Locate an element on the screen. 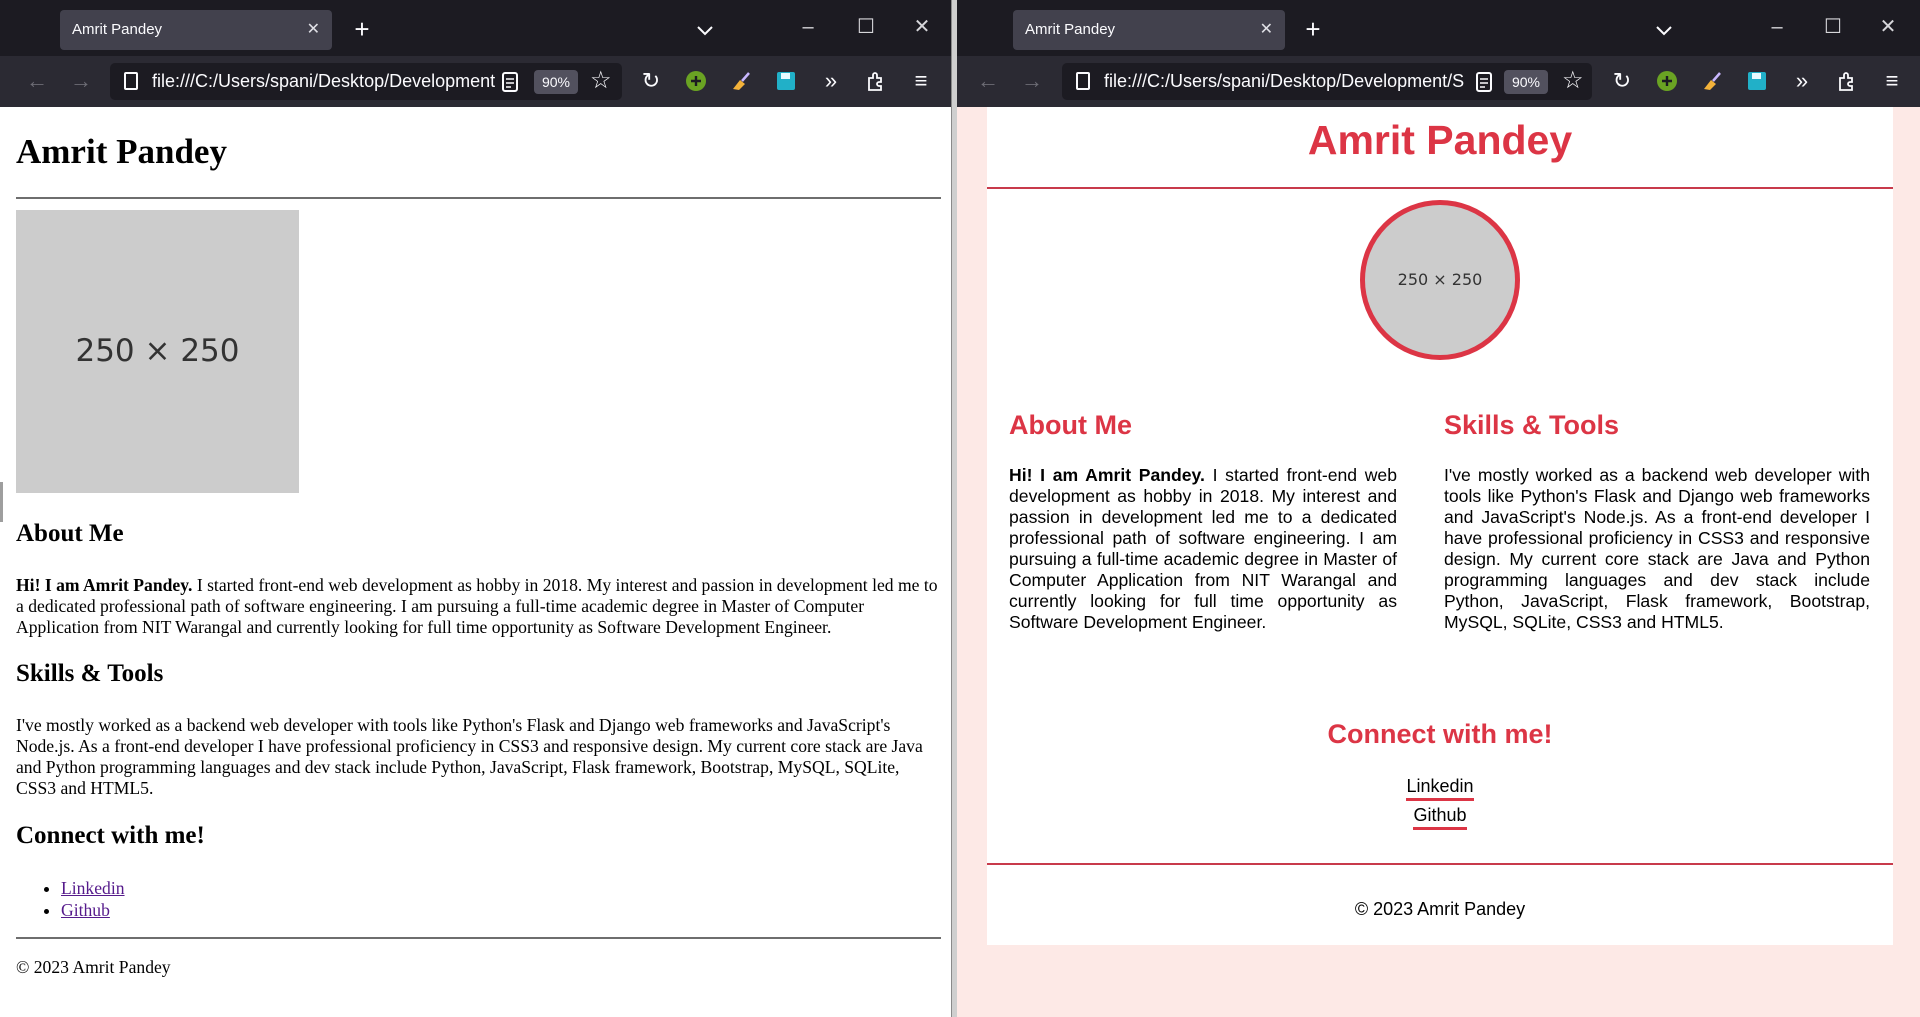  scroll-indicator is located at coordinates (1, 502).